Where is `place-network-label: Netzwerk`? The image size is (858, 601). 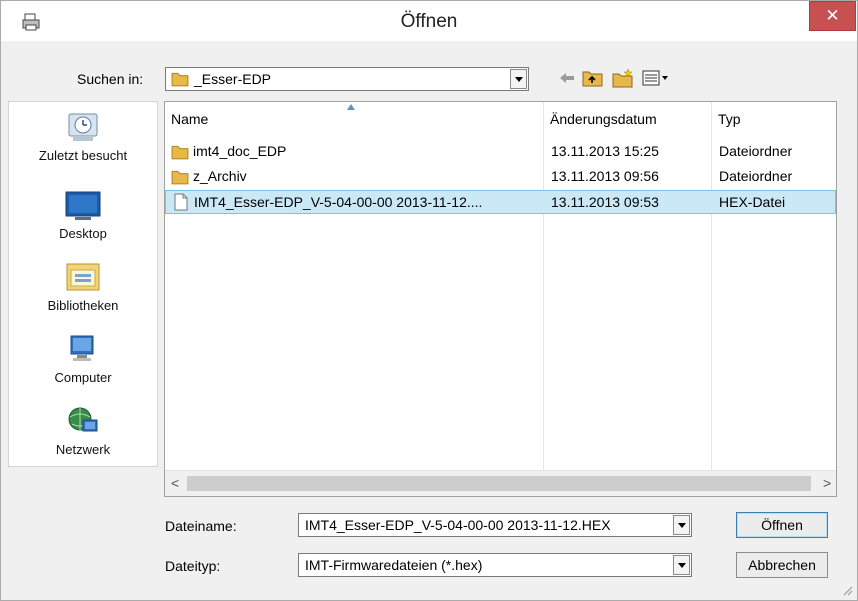
place-network-label: Netzwerk is located at coordinates (83, 449).